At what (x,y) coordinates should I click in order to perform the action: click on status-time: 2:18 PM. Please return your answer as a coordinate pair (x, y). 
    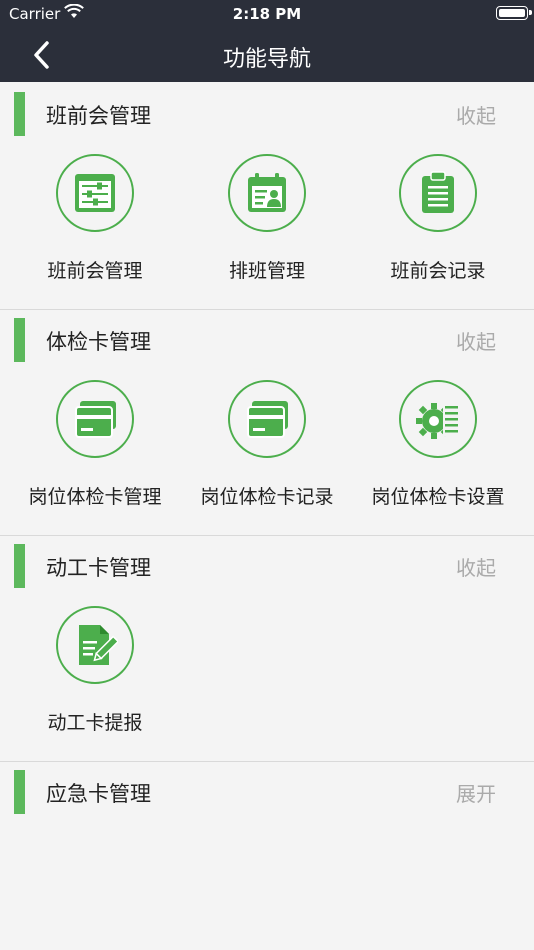
    Looking at the image, I should click on (267, 14).